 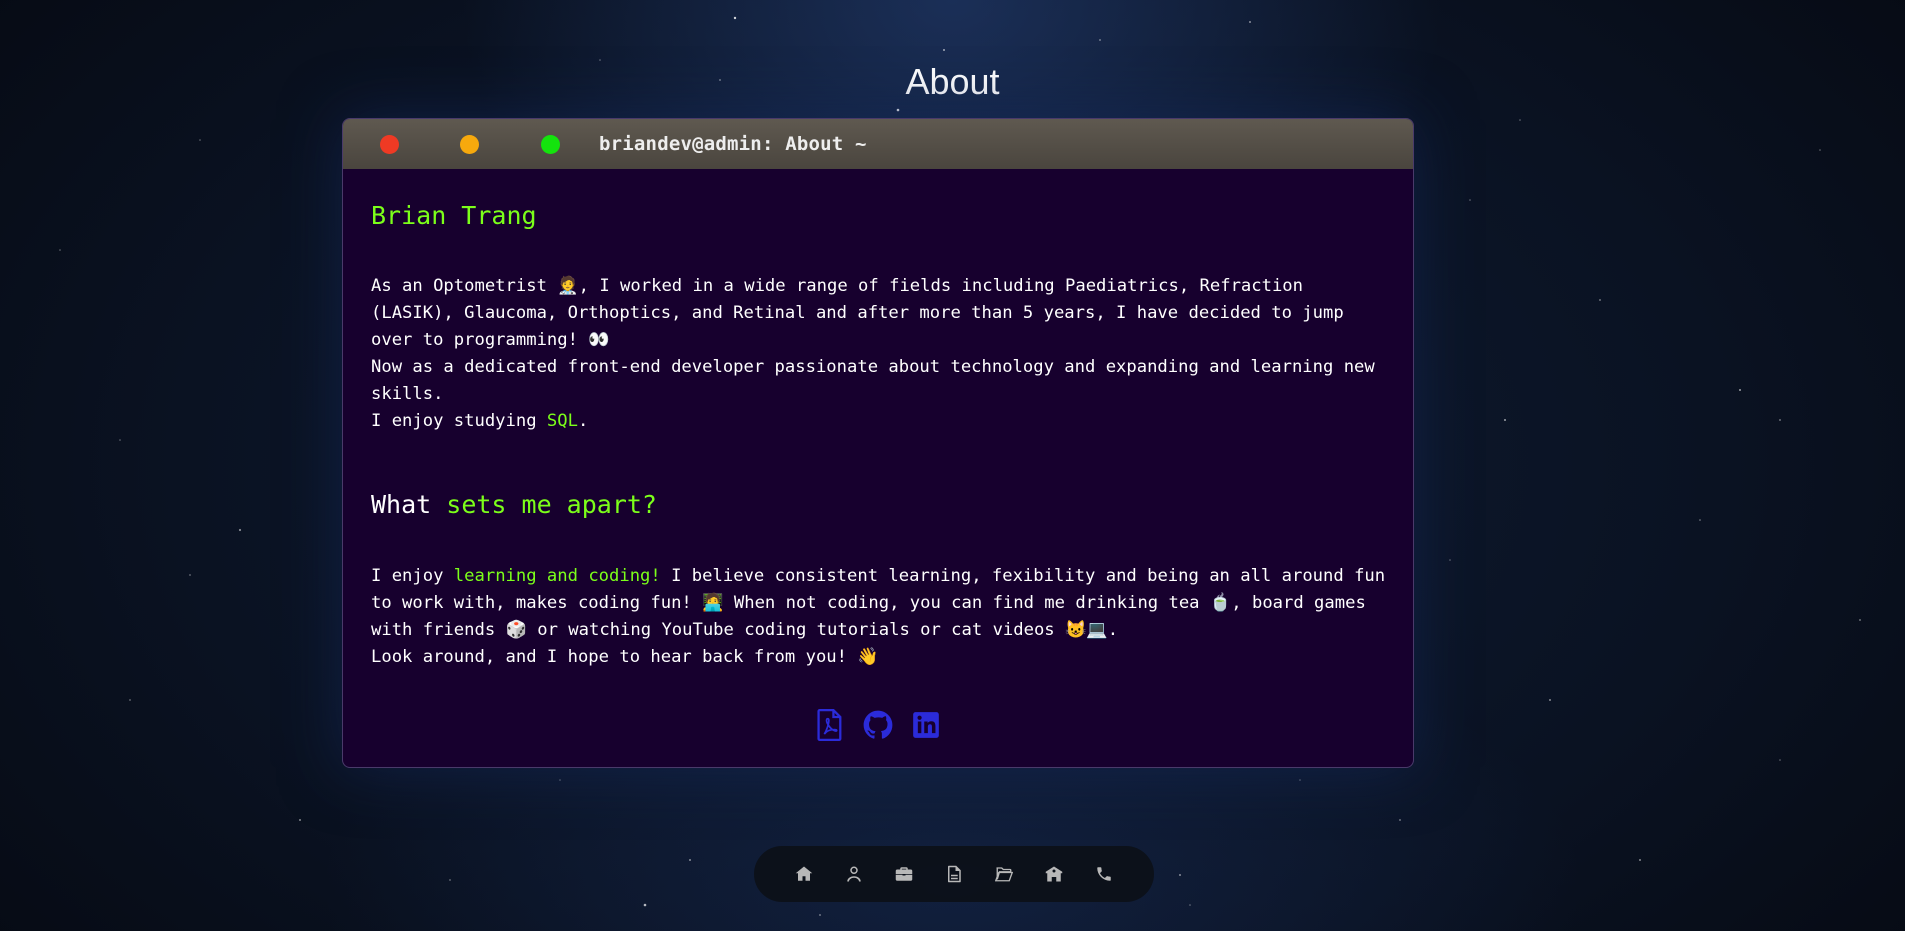 I want to click on apart-highlight: learning and coding!, so click(x=557, y=576).